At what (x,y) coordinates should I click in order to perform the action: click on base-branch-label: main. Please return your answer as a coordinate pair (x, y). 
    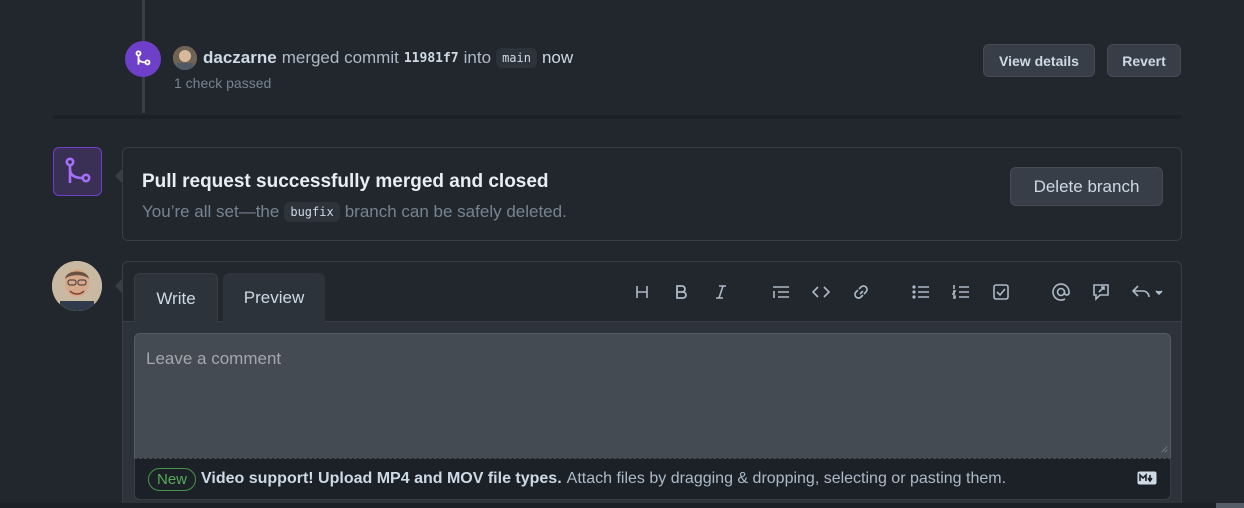
    Looking at the image, I should click on (516, 58).